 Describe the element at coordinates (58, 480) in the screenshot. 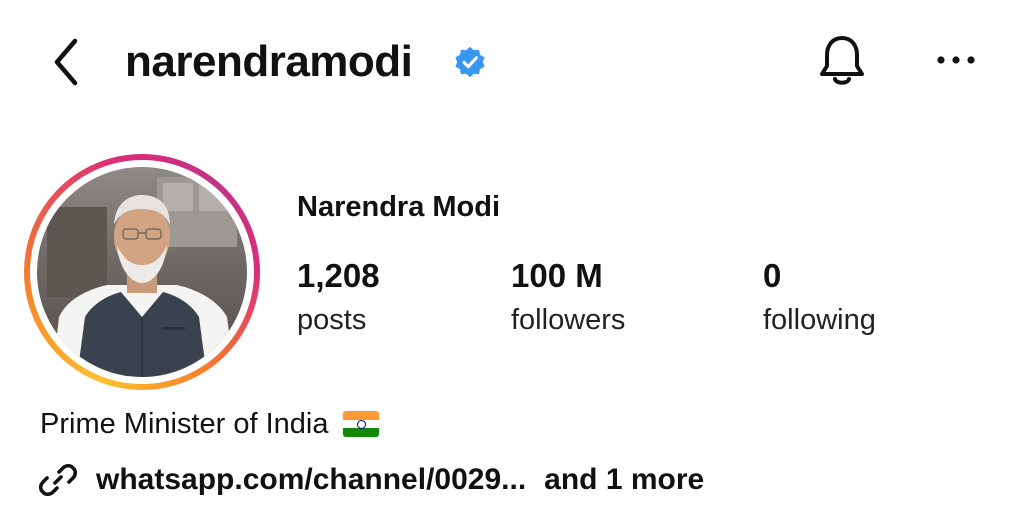

I see `link-icon` at that location.